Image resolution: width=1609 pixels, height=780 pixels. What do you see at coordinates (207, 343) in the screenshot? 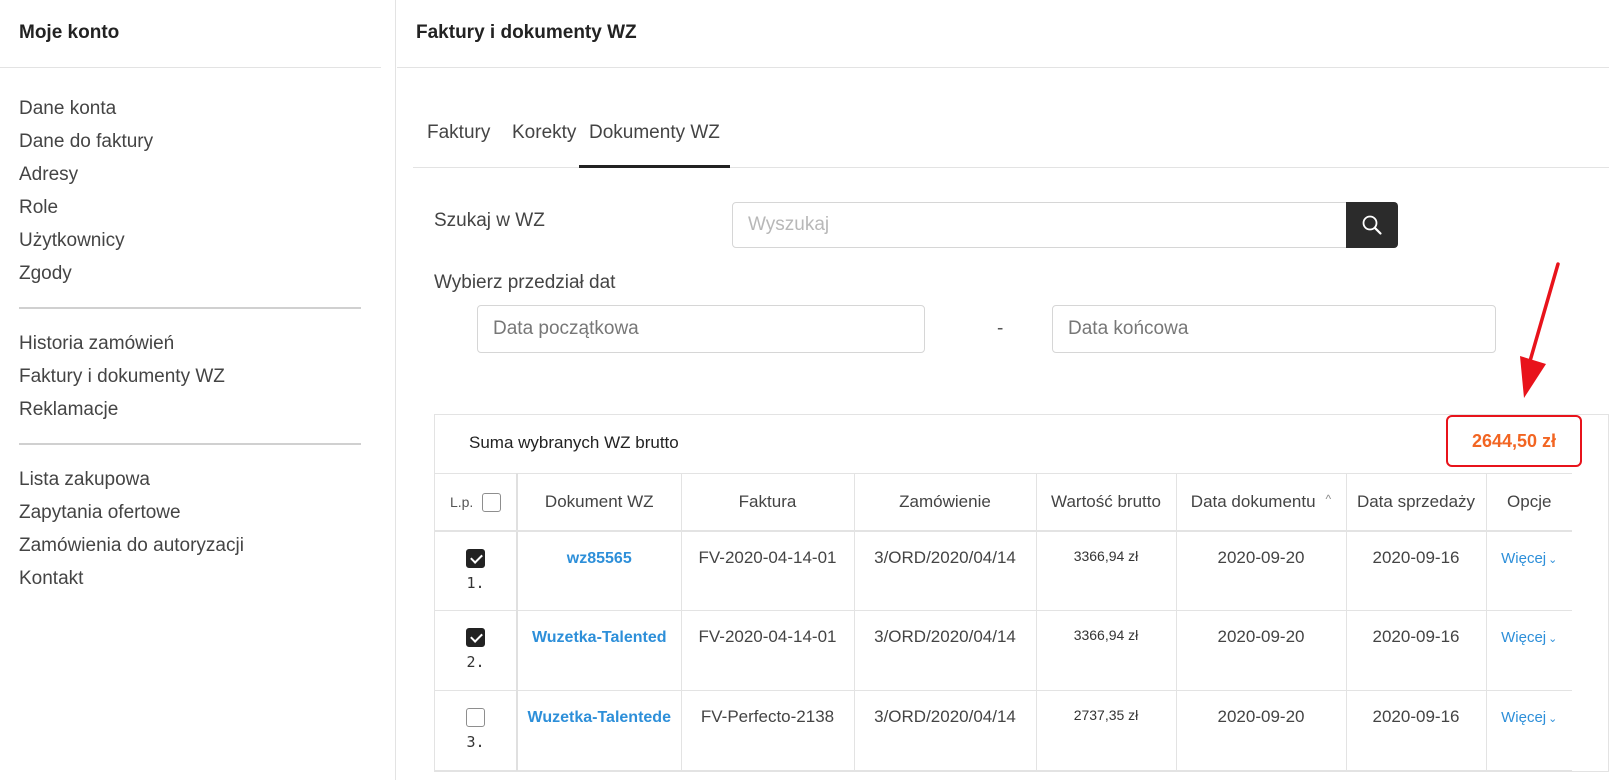
I see `nav-item-historia-zamowien: Historia zamówień` at bounding box center [207, 343].